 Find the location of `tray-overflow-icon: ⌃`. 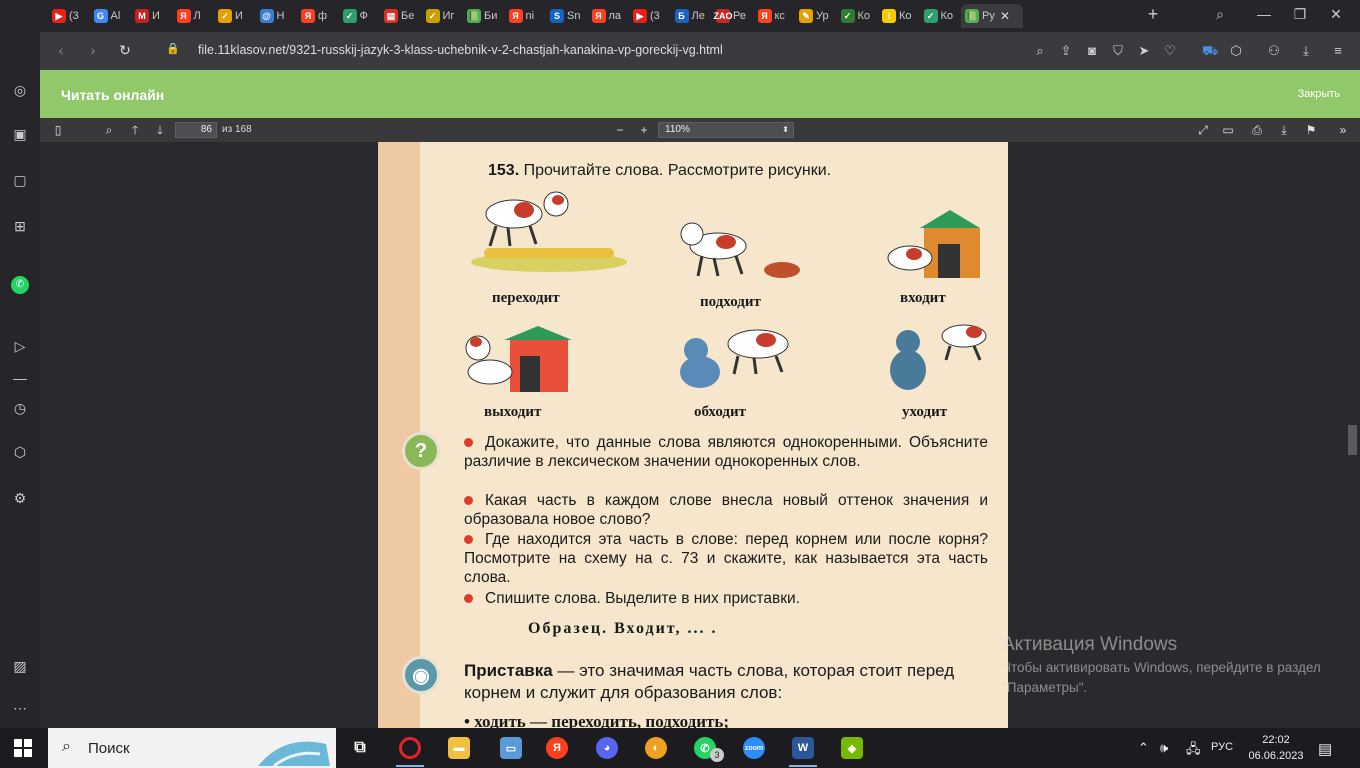

tray-overflow-icon: ⌃ is located at coordinates (1143, 748).